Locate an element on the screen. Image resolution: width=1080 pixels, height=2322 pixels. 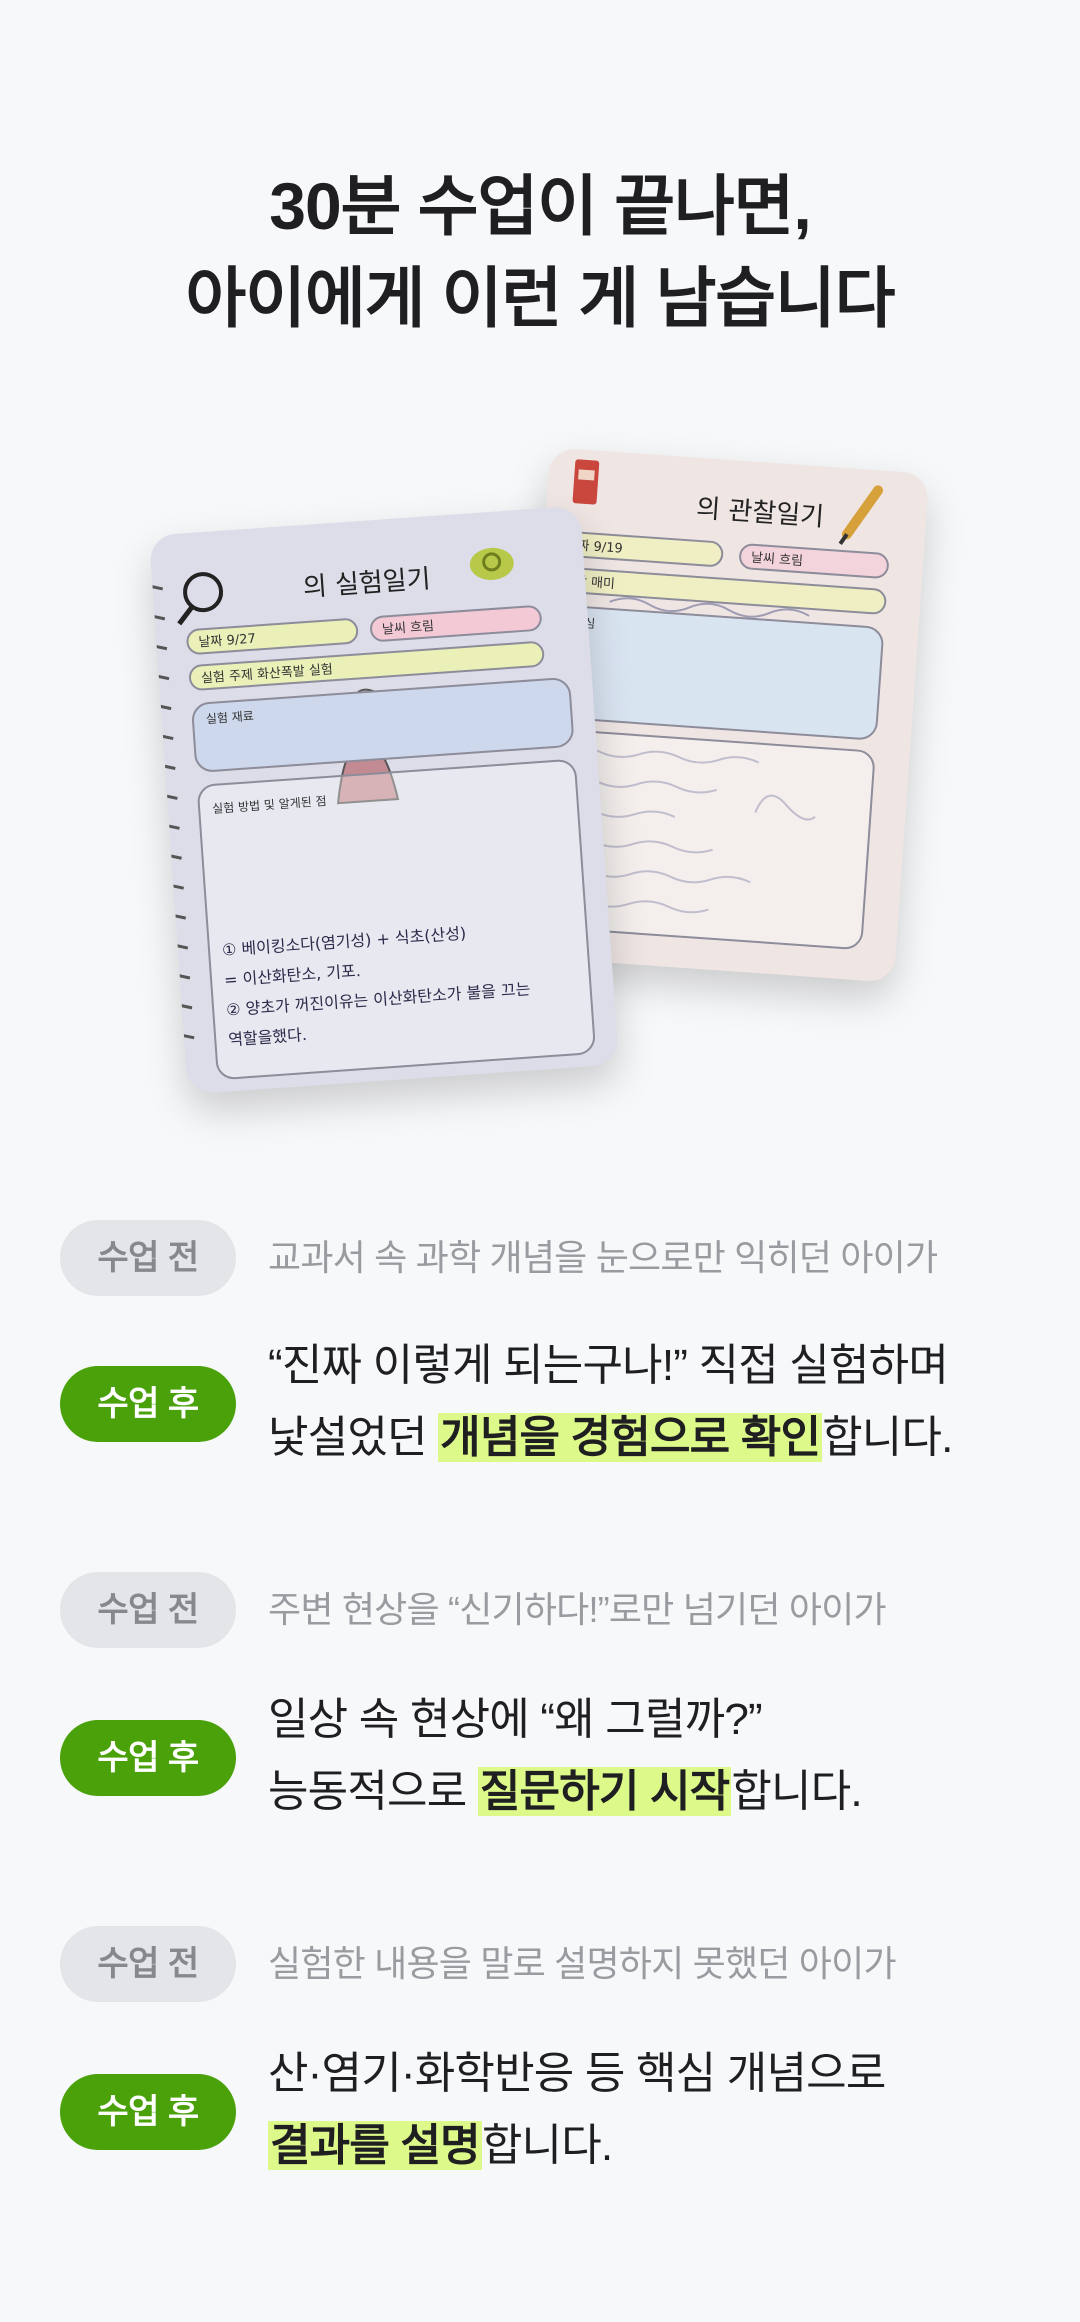
after-text-3-line-1: 산·염기·화학반응 등 핵심 개념으로 is located at coordinates (577, 2073).